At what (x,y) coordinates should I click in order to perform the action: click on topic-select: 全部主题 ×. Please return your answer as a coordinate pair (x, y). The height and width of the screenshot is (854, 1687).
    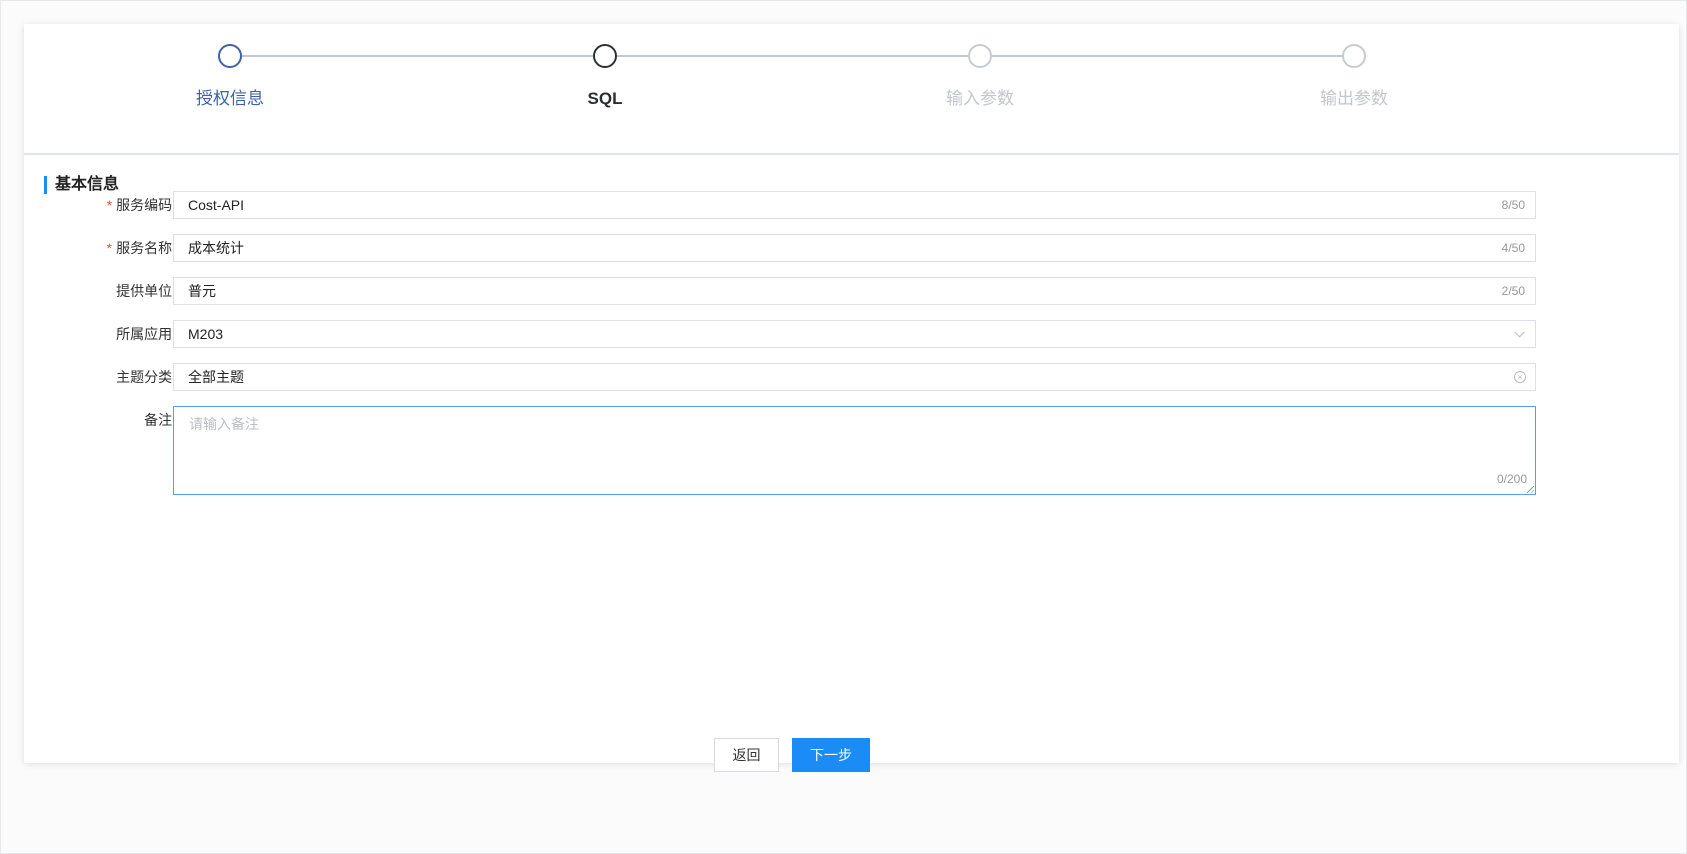
    Looking at the image, I should click on (854, 377).